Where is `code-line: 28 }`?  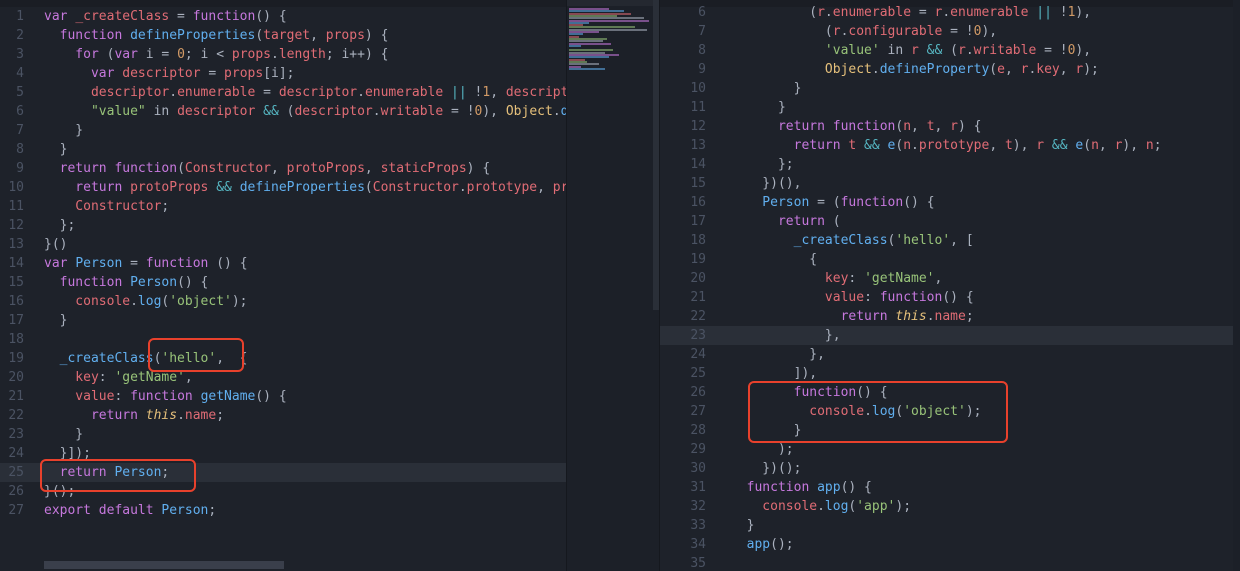
code-line: 28 } is located at coordinates (950, 430).